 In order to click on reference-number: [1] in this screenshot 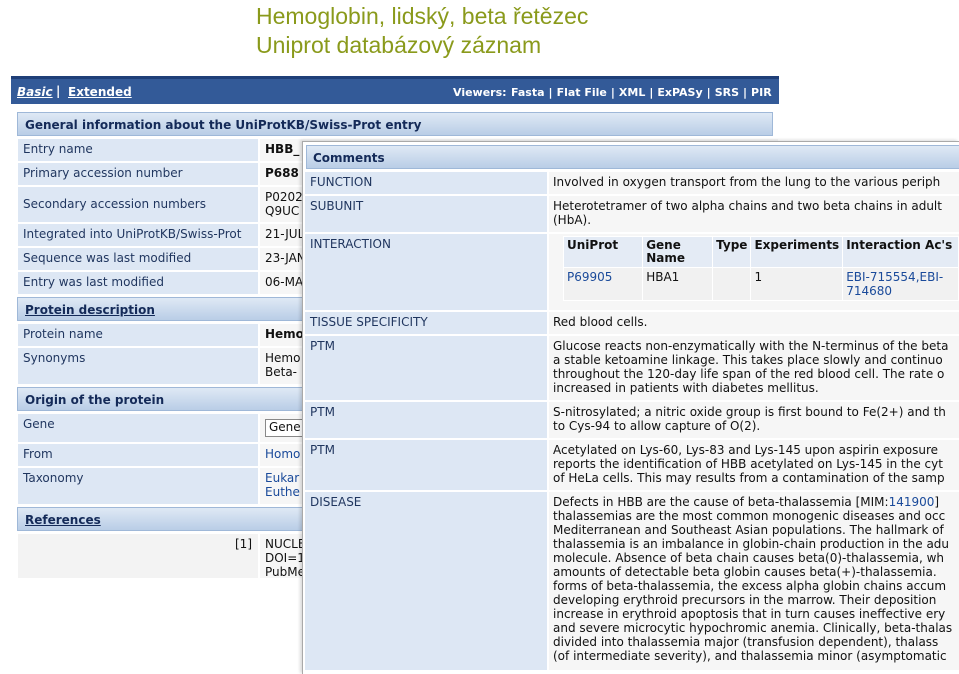, I will do `click(138, 555)`.